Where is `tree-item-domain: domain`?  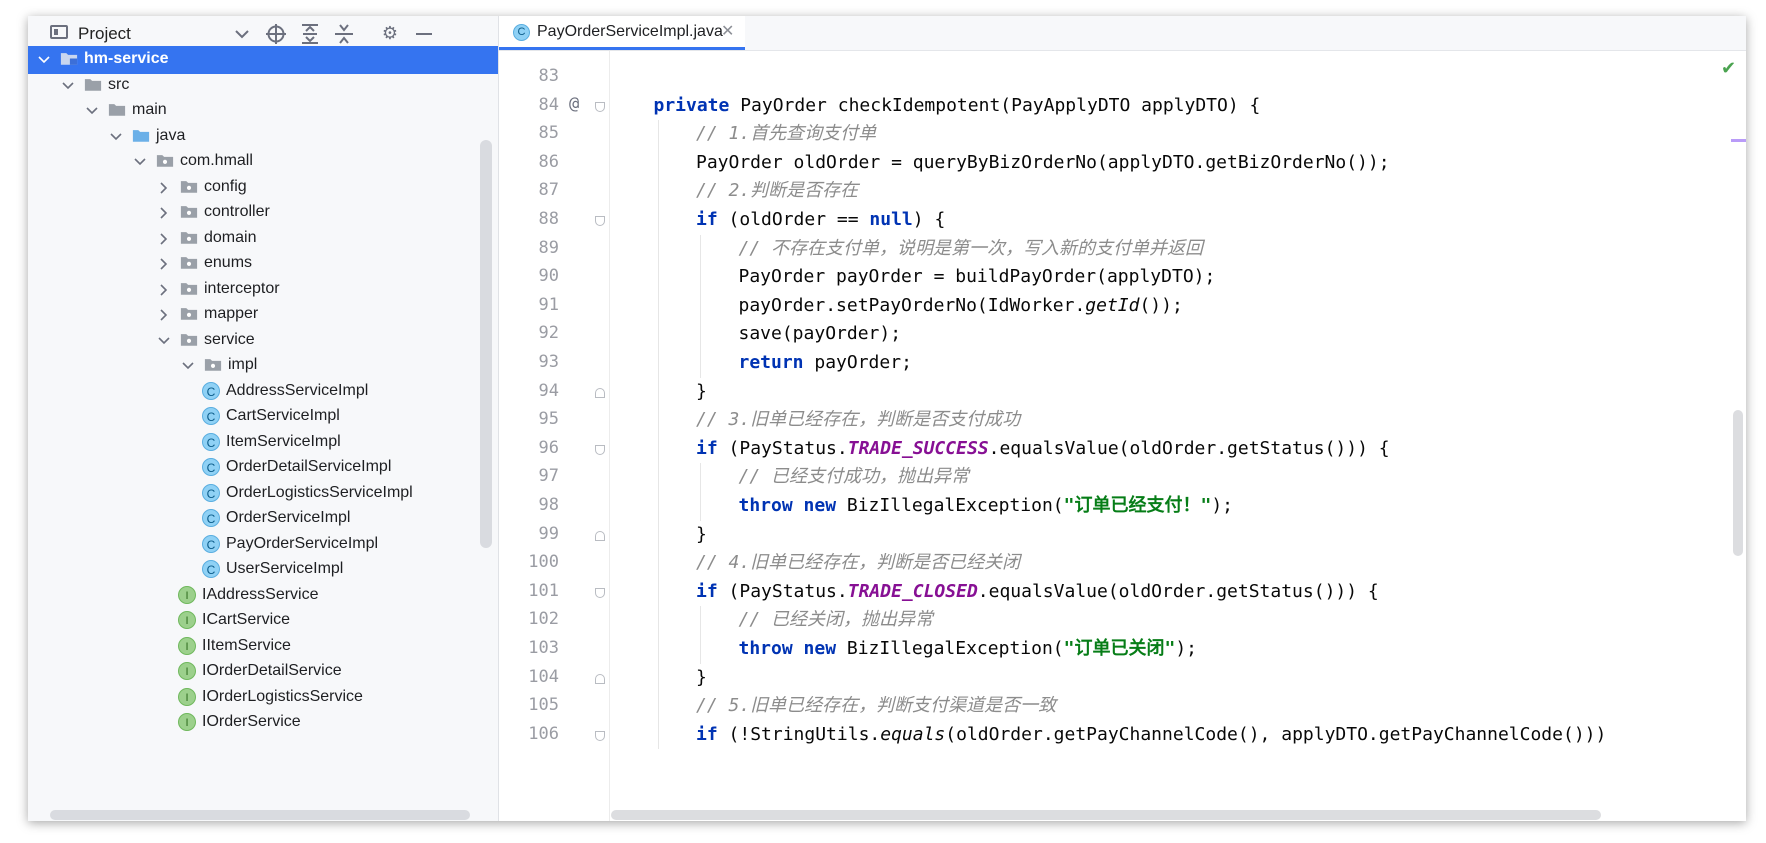 tree-item-domain: domain is located at coordinates (263, 239).